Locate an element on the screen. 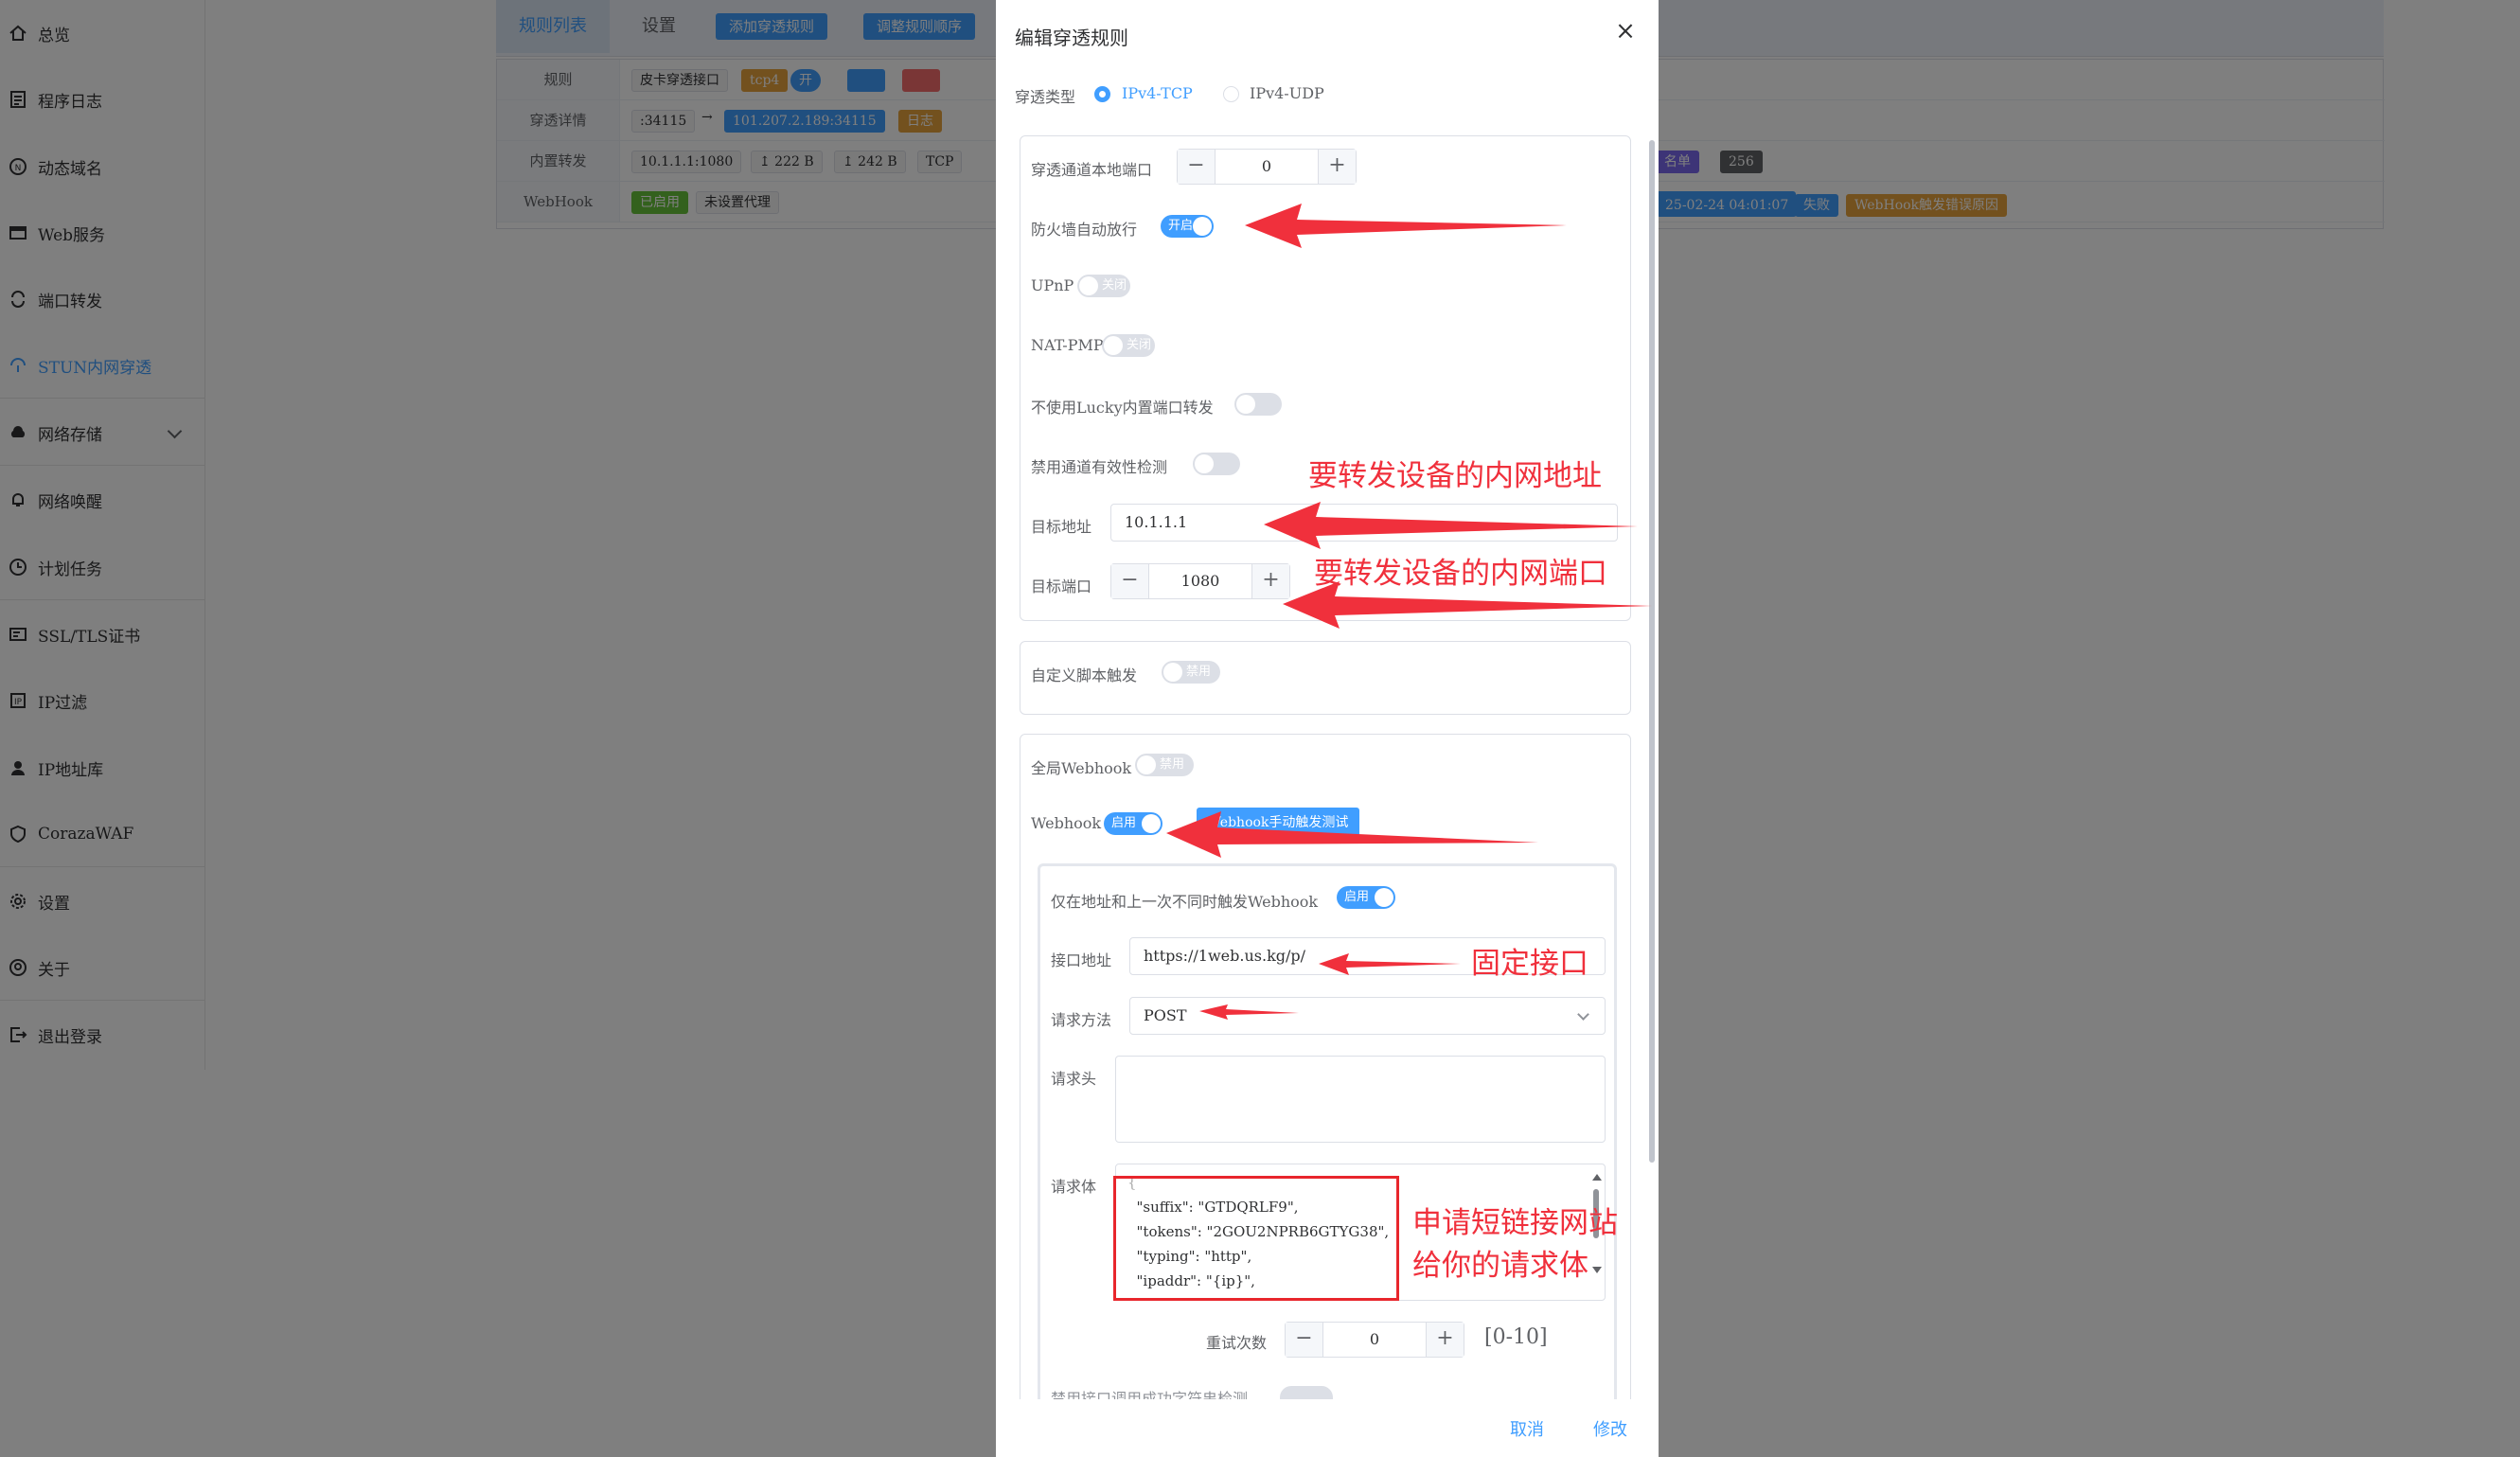 Image resolution: width=2520 pixels, height=1457 pixels. annotation-inner-port: 要转发设备的内网端口 is located at coordinates (1460, 574).